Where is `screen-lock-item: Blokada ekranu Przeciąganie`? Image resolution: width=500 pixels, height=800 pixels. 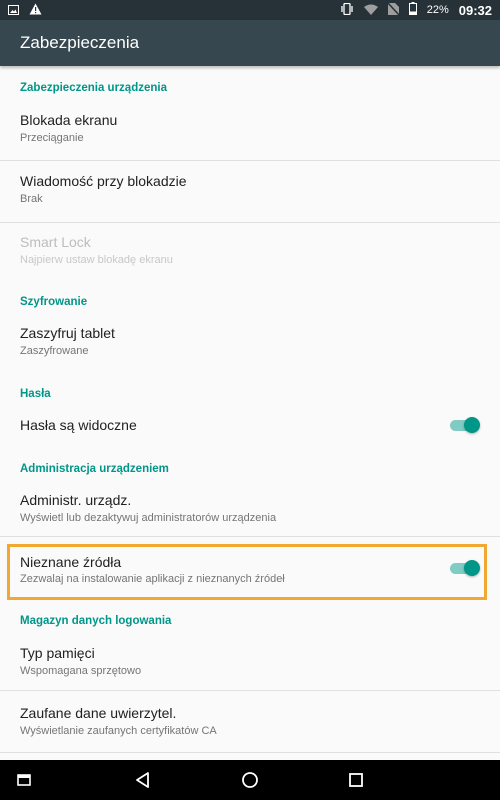 screen-lock-item: Blokada ekranu Przeciąganie is located at coordinates (250, 131).